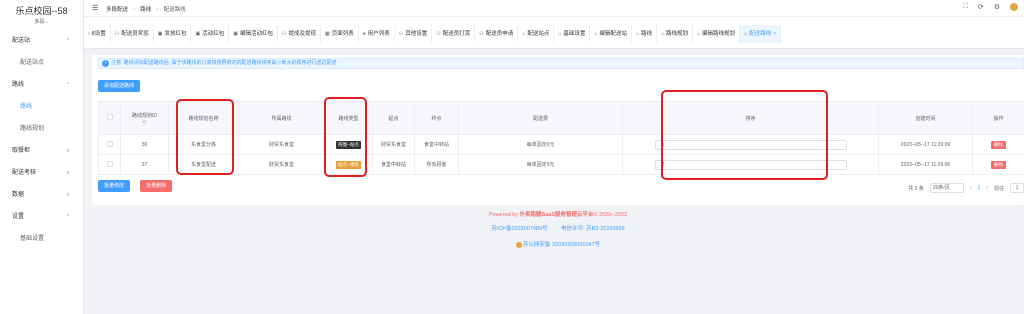 This screenshot has height=314, width=1024. I want to click on tab-label: 编辑配送站, so click(613, 34).